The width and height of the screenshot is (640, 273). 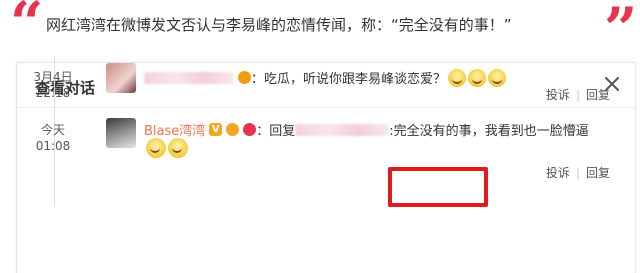 I want to click on comment-2-actions: 投诉 | 回复, so click(x=578, y=172).